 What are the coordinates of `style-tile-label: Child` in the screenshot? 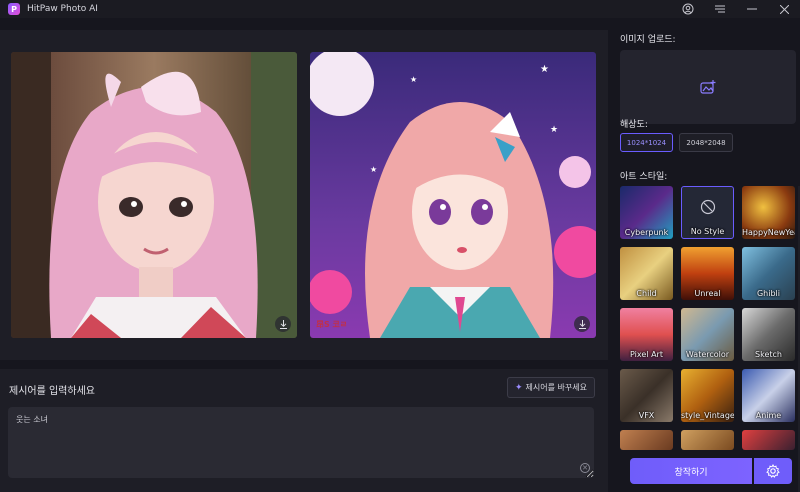 It's located at (646, 293).